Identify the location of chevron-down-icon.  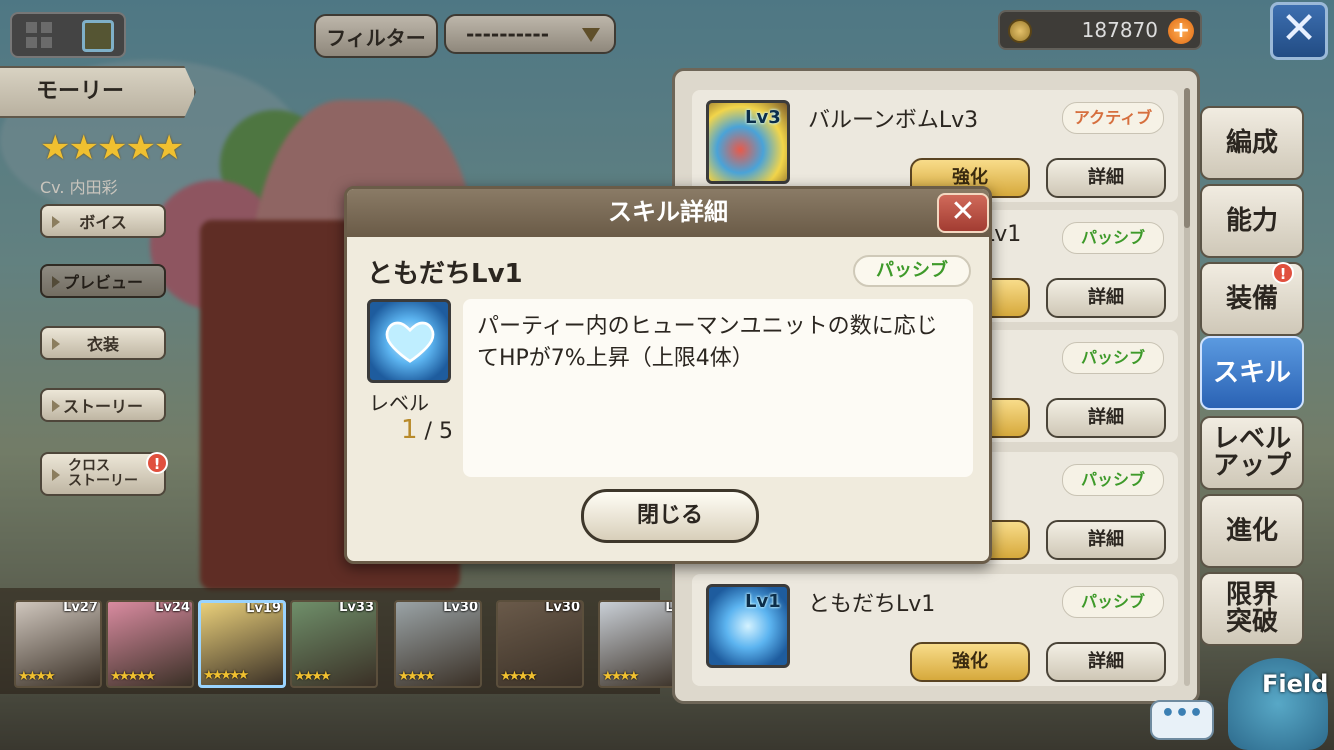
(591, 35).